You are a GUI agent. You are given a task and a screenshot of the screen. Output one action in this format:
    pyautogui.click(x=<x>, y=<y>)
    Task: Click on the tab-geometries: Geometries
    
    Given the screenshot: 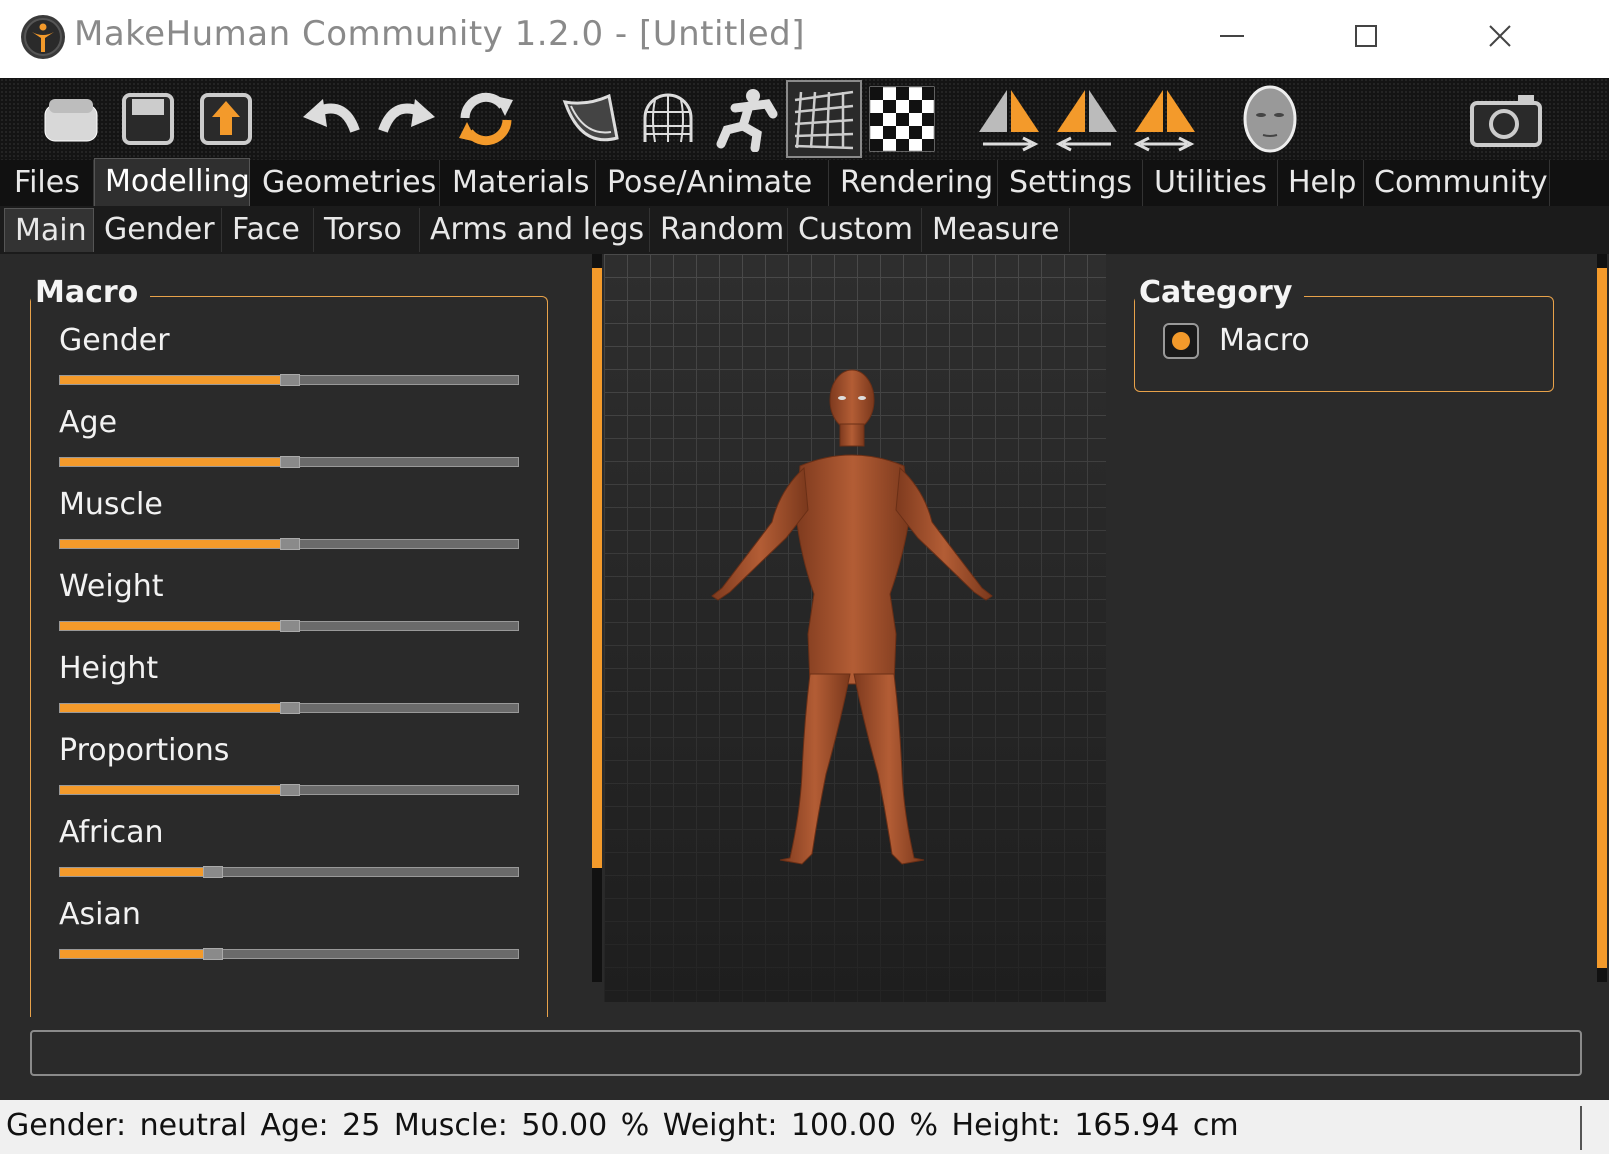 What is the action you would take?
    pyautogui.click(x=346, y=183)
    